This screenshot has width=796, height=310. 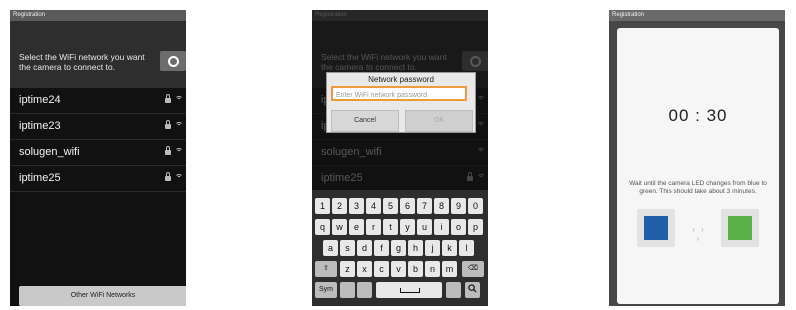 What do you see at coordinates (458, 206) in the screenshot?
I see `key: 9` at bounding box center [458, 206].